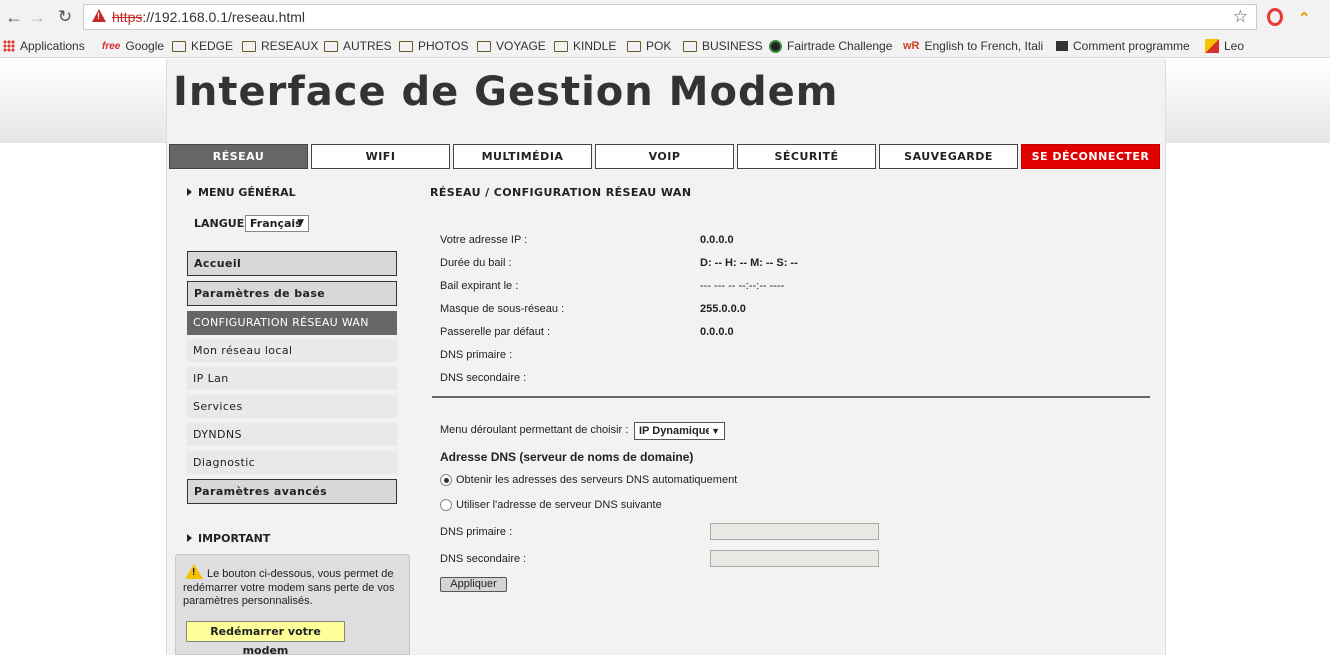 This screenshot has width=1330, height=660. I want to click on menu-diagnostic: Diagnostic, so click(292, 462).